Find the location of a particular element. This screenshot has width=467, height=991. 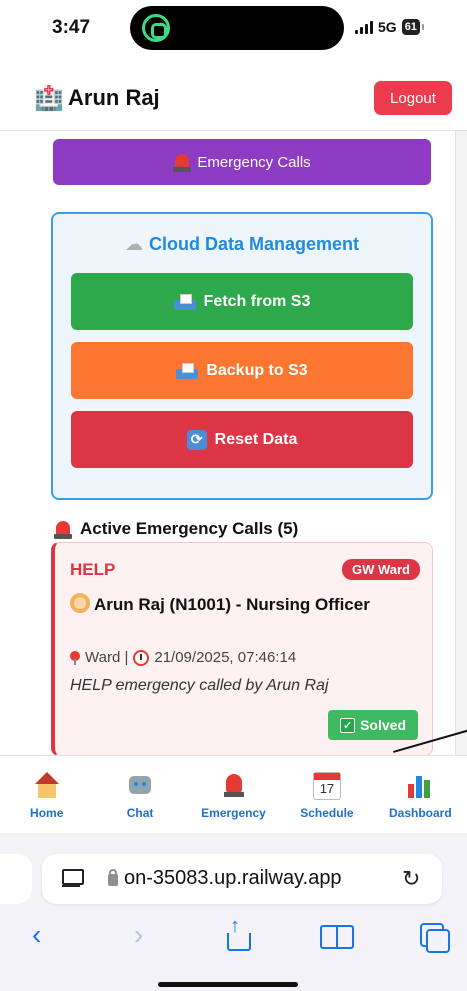

ward-badge: GW Ward is located at coordinates (380, 569).